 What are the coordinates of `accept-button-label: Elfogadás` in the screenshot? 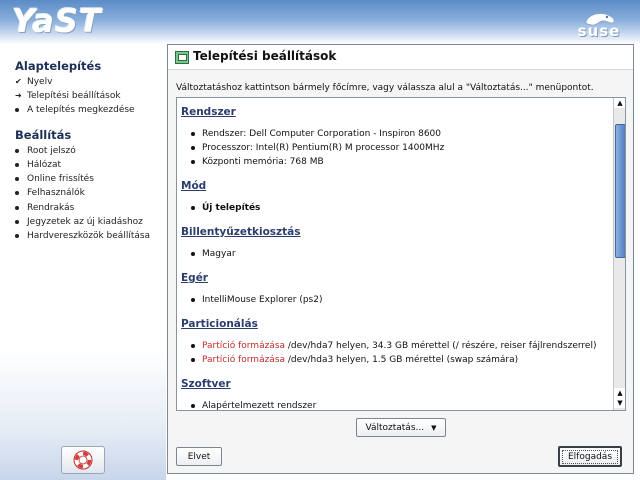 It's located at (590, 456).